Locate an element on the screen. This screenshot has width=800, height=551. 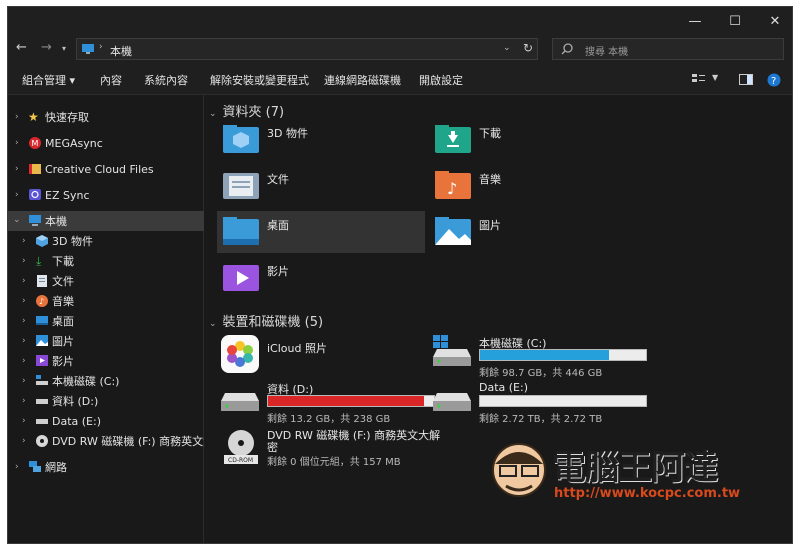
sidebar-label: 桌面 is located at coordinates (63, 321).